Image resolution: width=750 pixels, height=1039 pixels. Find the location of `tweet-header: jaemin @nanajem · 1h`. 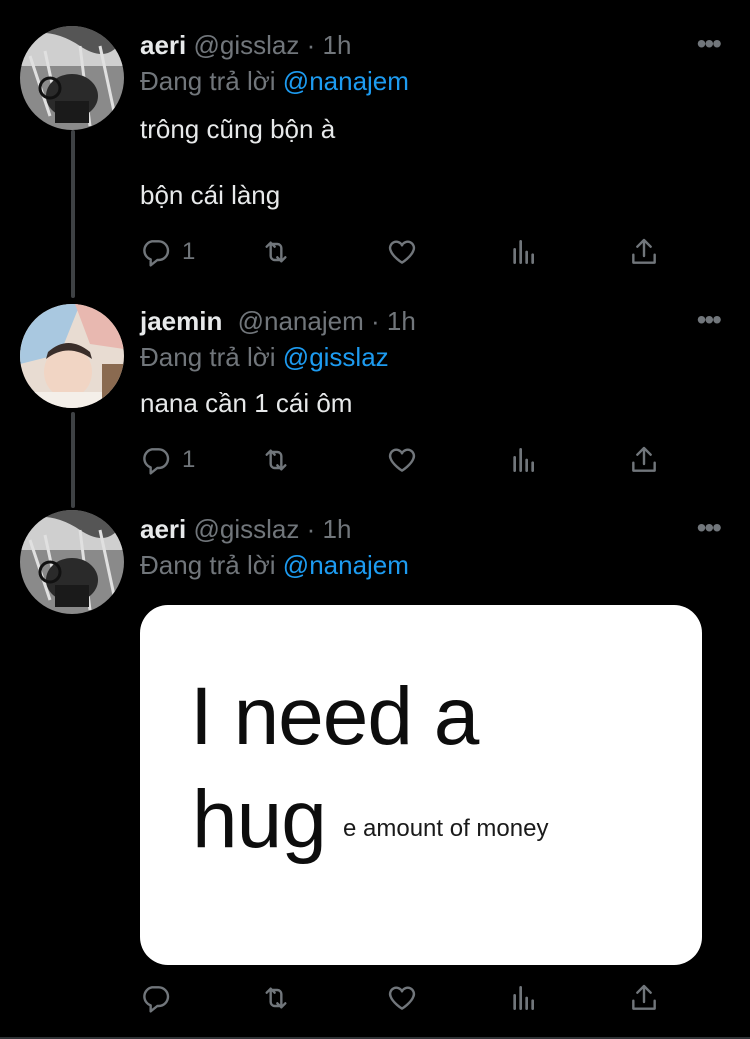

tweet-header: jaemin @nanajem · 1h is located at coordinates (278, 321).